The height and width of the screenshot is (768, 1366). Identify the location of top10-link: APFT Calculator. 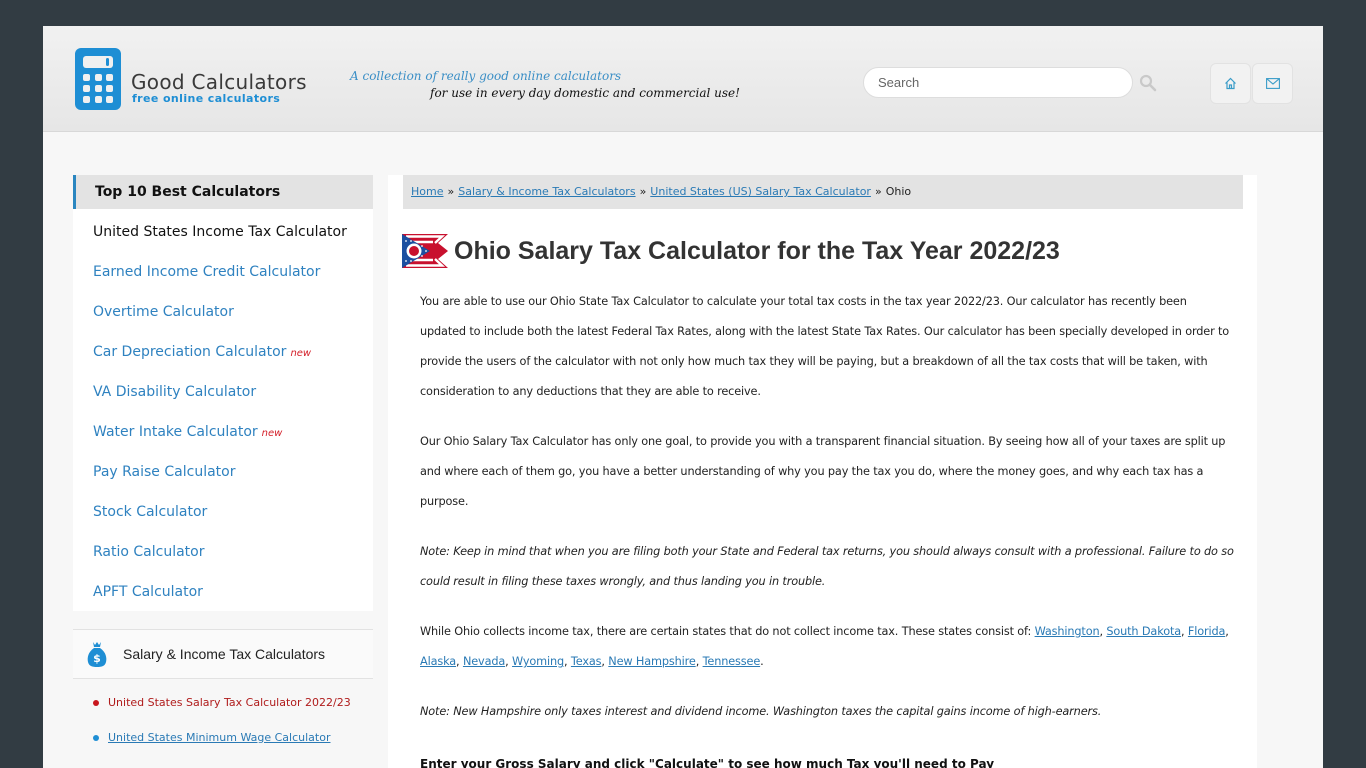
(148, 592).